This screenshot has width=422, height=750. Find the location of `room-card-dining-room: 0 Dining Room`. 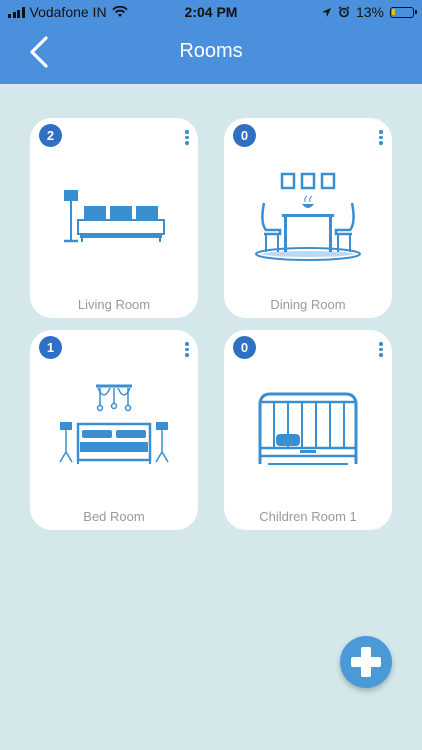

room-card-dining-room: 0 Dining Room is located at coordinates (308, 218).